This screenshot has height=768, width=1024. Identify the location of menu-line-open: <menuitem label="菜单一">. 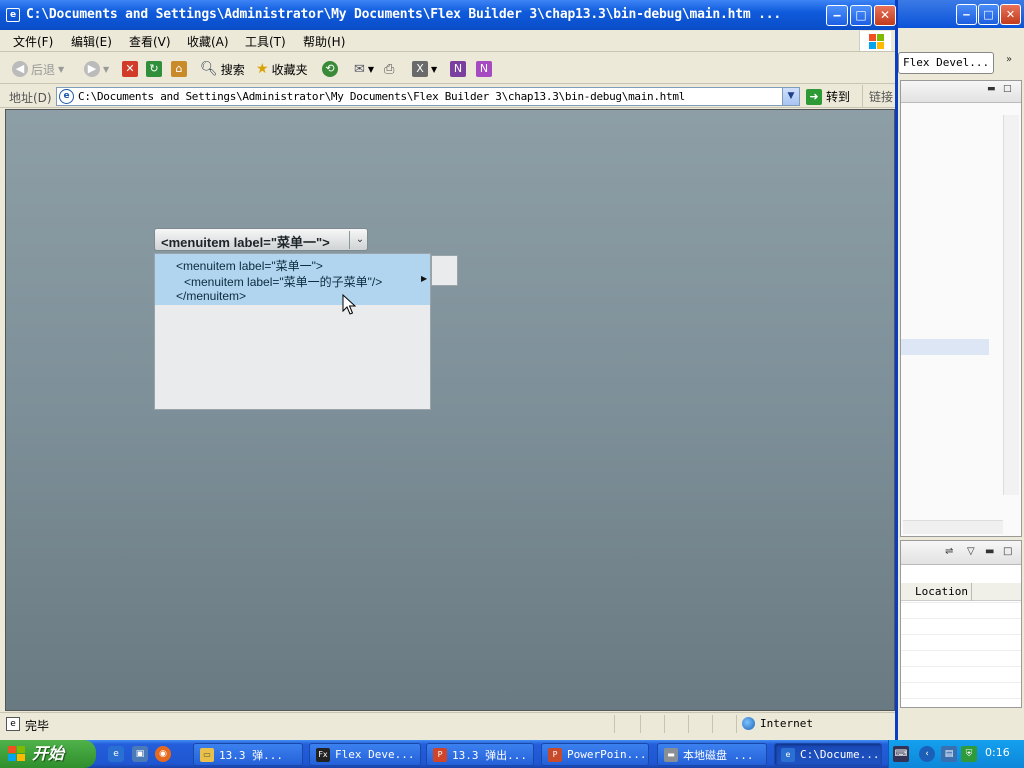
(249, 265).